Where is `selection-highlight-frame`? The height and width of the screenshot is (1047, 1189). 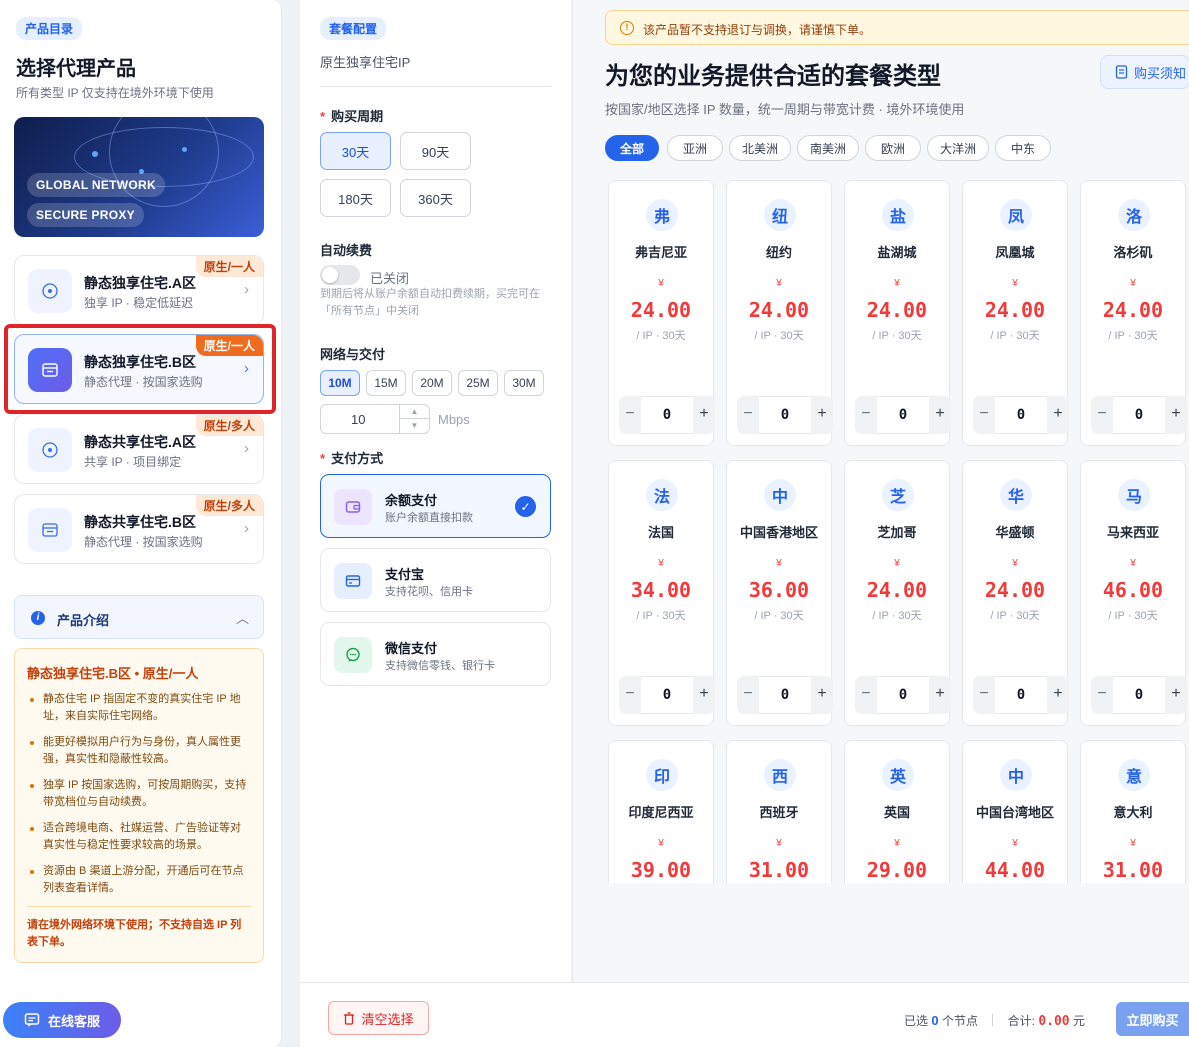 selection-highlight-frame is located at coordinates (140, 369).